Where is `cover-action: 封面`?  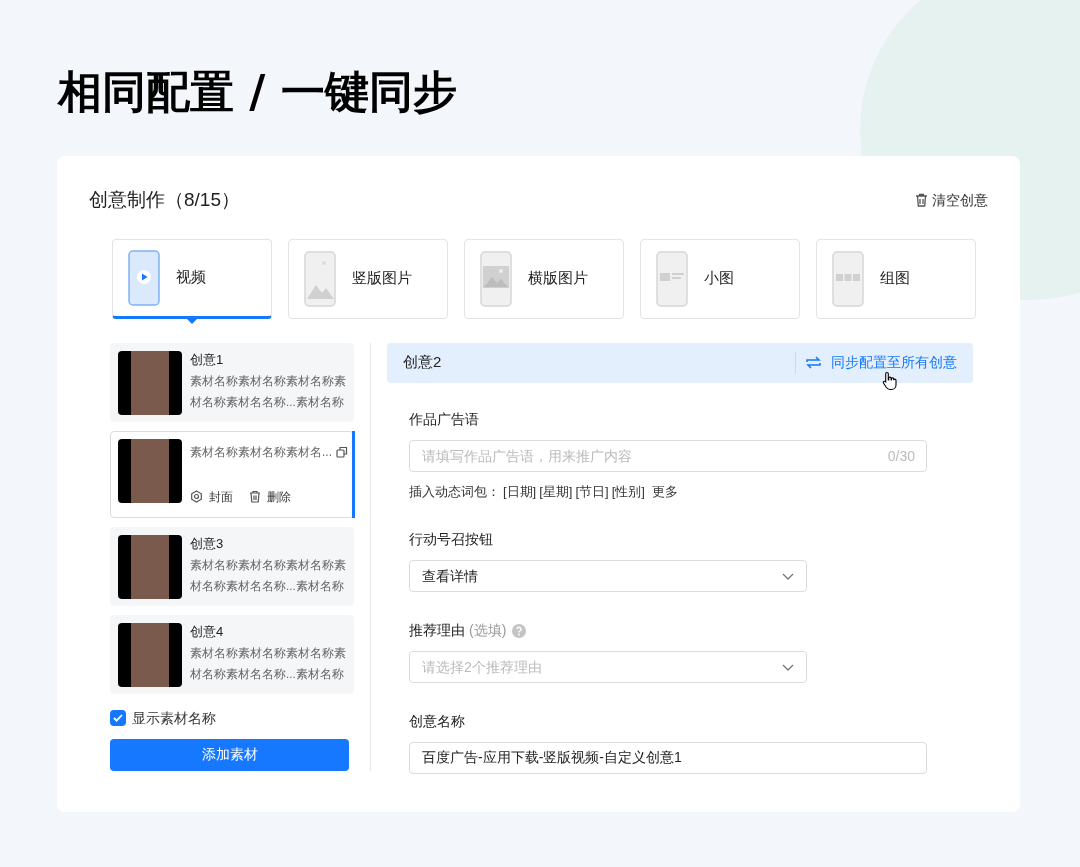 cover-action: 封面 is located at coordinates (211, 496).